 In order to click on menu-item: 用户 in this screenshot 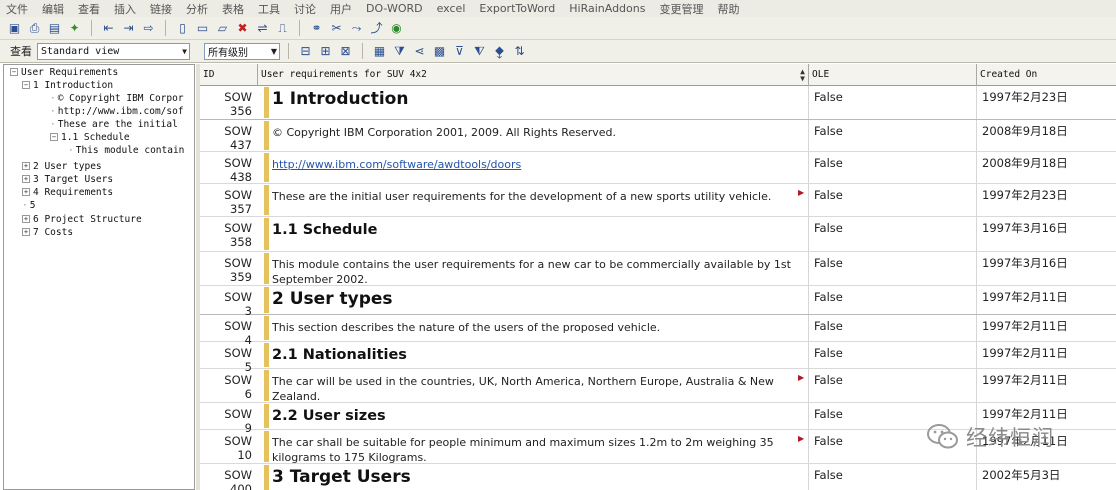, I will do `click(341, 9)`.